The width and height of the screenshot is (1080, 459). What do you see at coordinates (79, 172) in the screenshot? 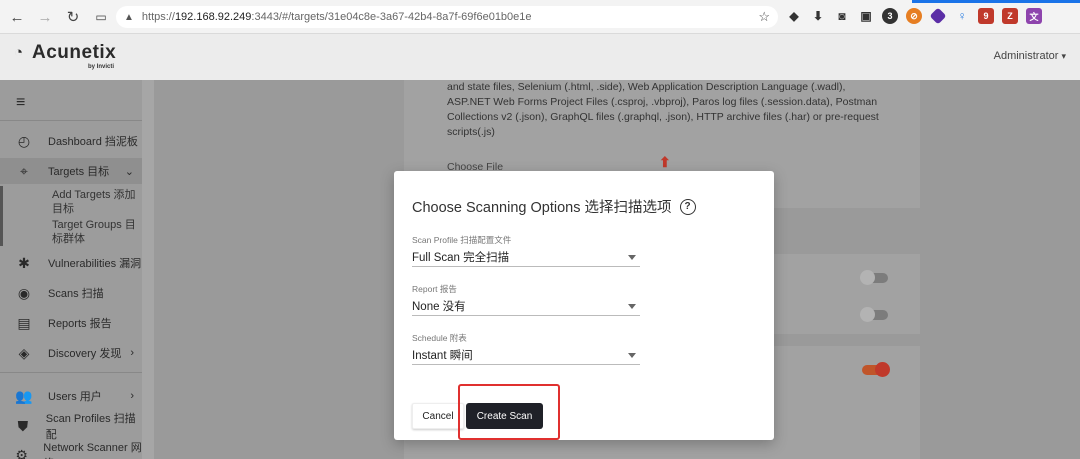
I see `sidebar-item-label: Targets 目标` at bounding box center [79, 172].